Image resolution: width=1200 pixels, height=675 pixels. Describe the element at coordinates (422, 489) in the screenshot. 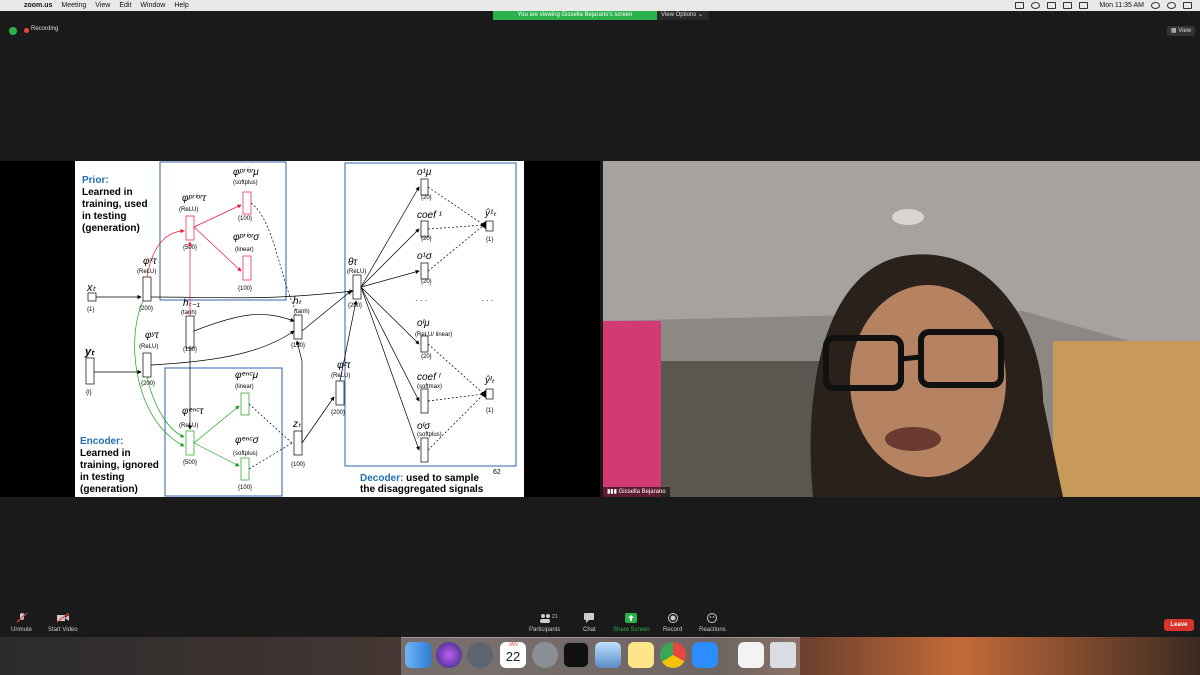

I see `decoder-text-2: the disaggregated signals` at that location.